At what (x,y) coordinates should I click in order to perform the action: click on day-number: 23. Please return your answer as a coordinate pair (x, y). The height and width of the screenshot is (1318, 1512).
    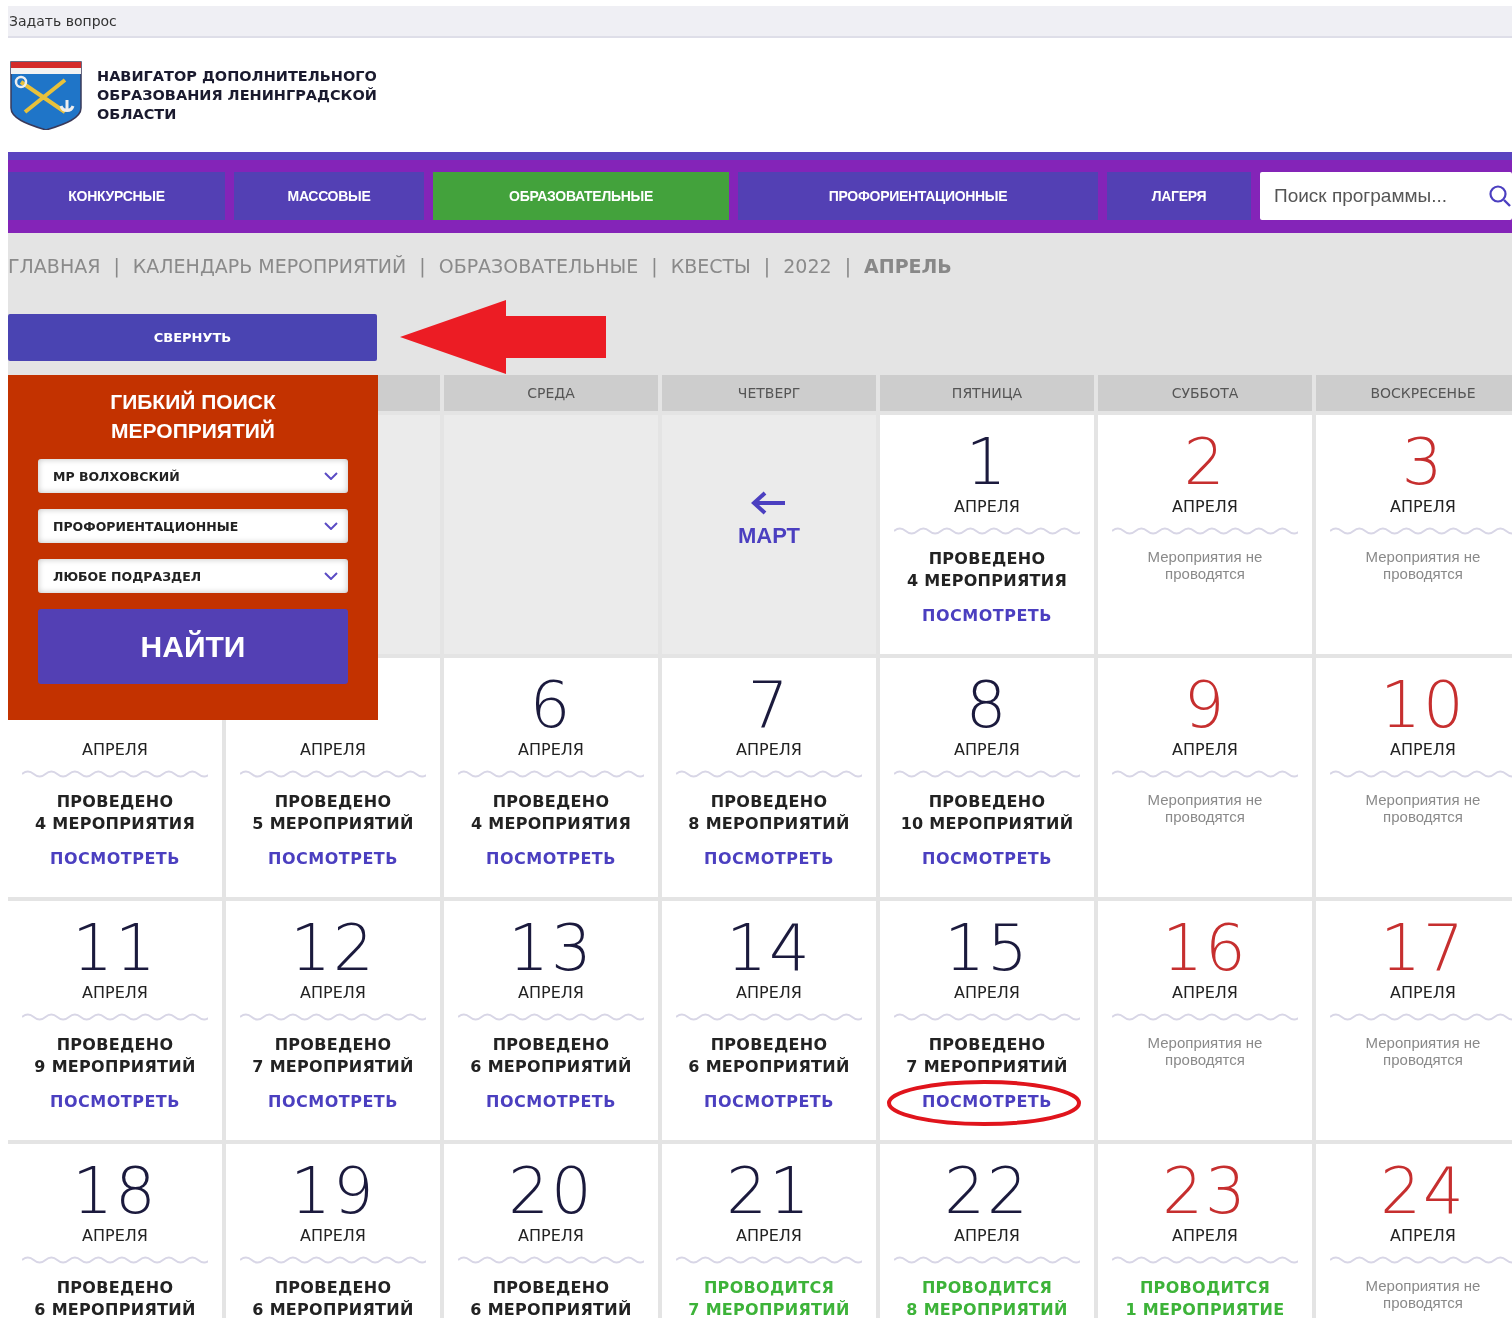
    Looking at the image, I should click on (1205, 1191).